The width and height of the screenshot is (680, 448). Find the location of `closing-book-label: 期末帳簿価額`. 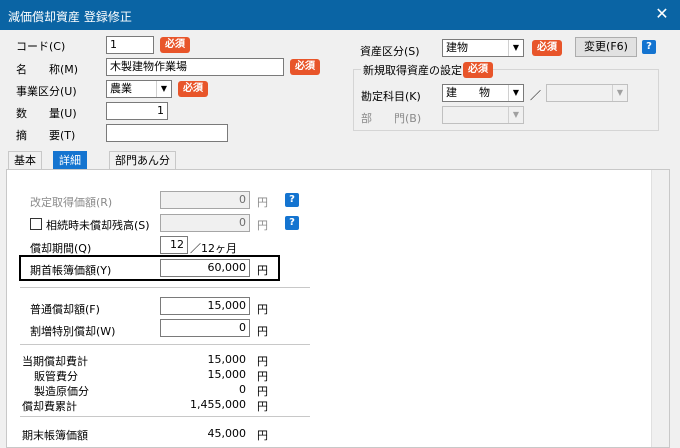

closing-book-label: 期末帳簿価額 is located at coordinates (55, 435).